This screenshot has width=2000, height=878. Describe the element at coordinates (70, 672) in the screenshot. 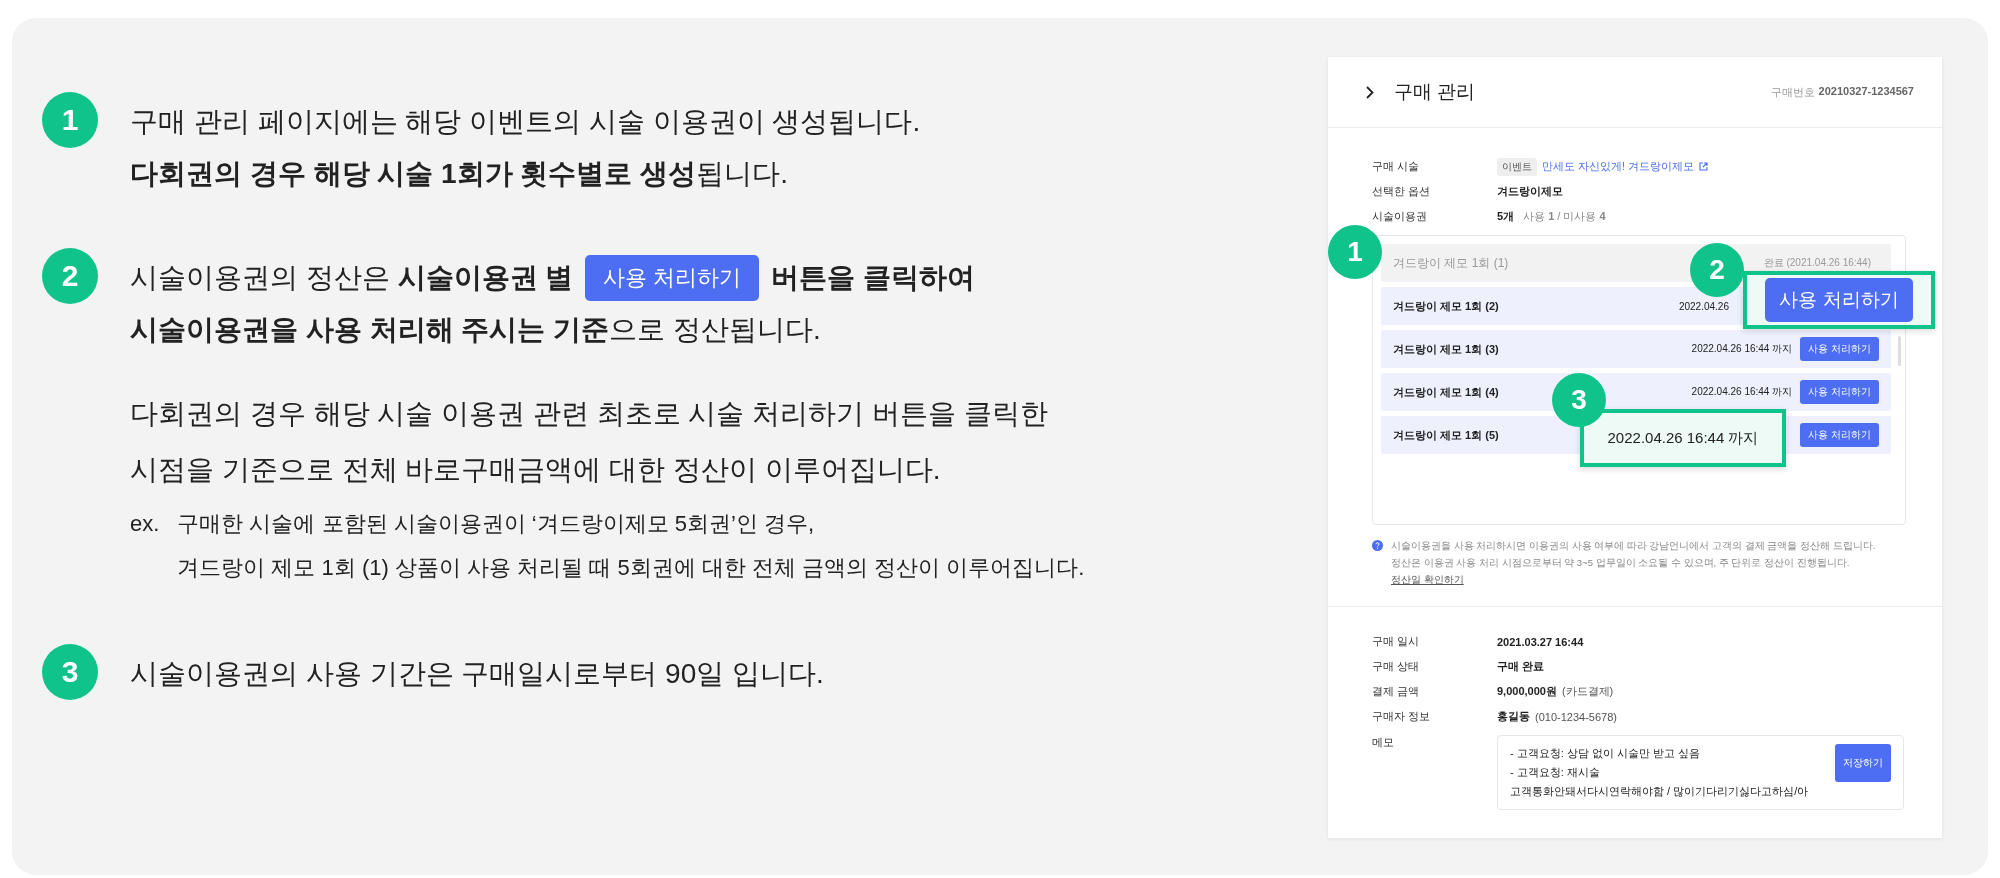

I see `step-number-badge: 3` at that location.